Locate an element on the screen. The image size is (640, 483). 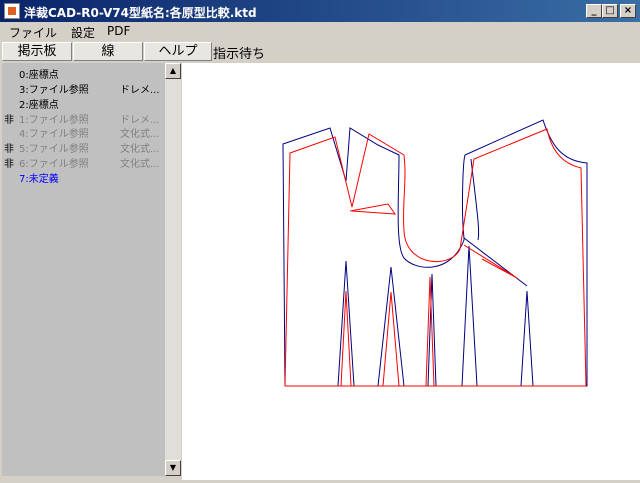
toolbar: 掲示板 線 ヘルプ 指示待ち is located at coordinates (320, 51).